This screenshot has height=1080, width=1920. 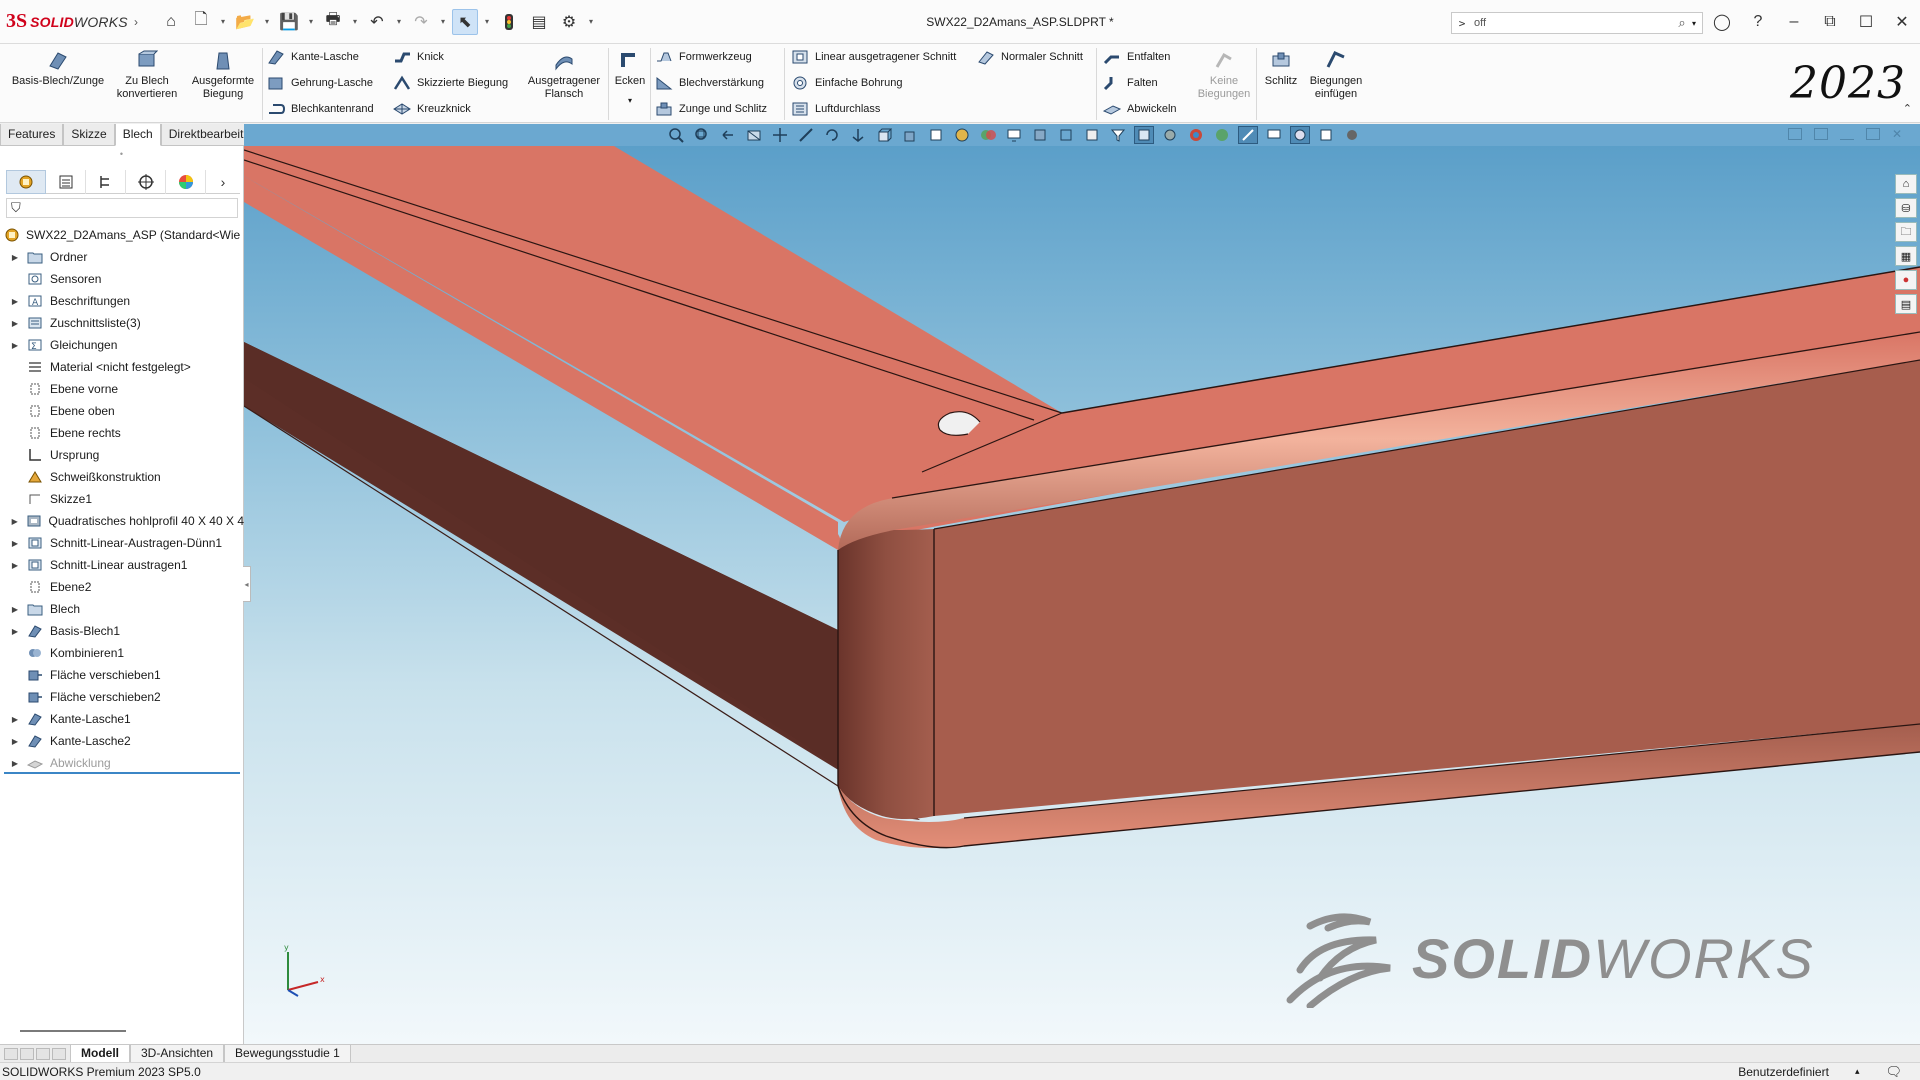 I want to click on options-gear-icon: ⚙, so click(x=569, y=22).